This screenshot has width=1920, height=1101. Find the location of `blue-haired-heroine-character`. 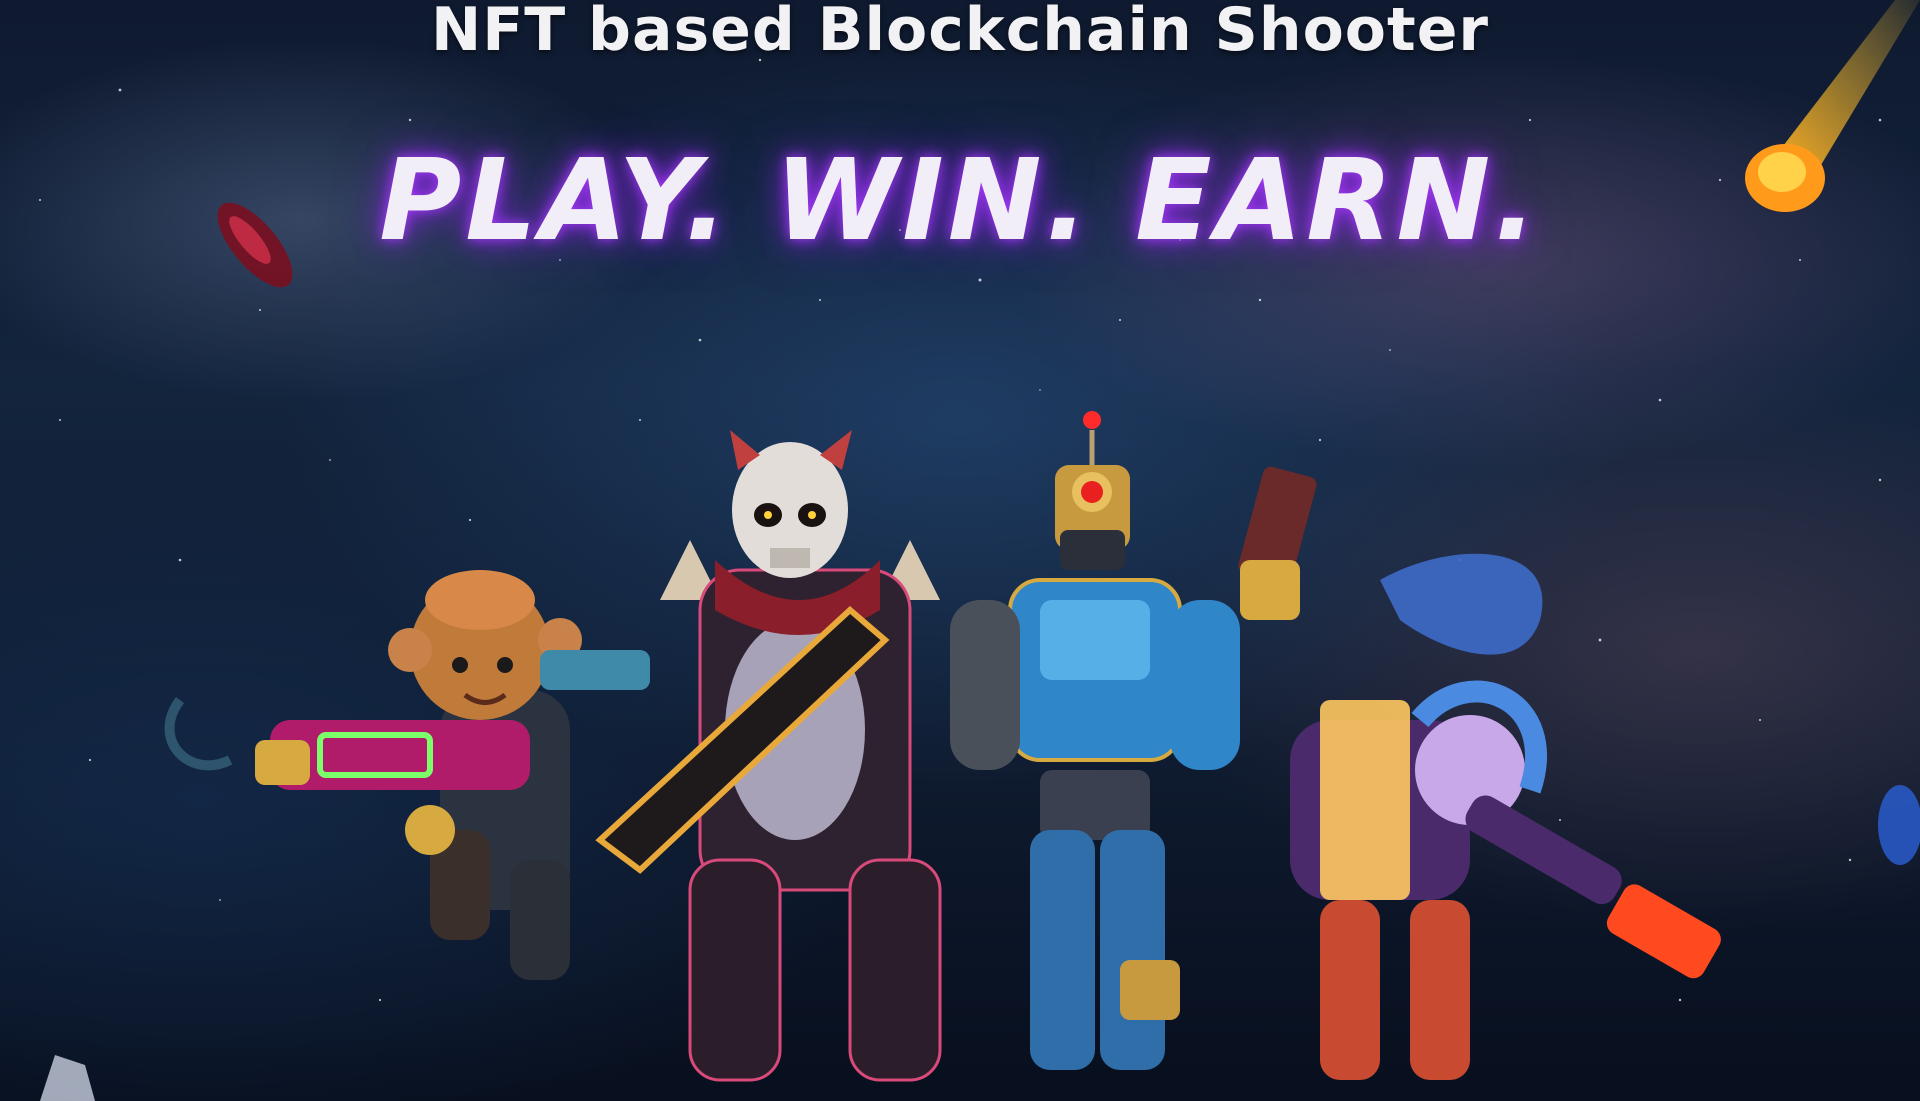

blue-haired-heroine-character is located at coordinates (1479, 773).